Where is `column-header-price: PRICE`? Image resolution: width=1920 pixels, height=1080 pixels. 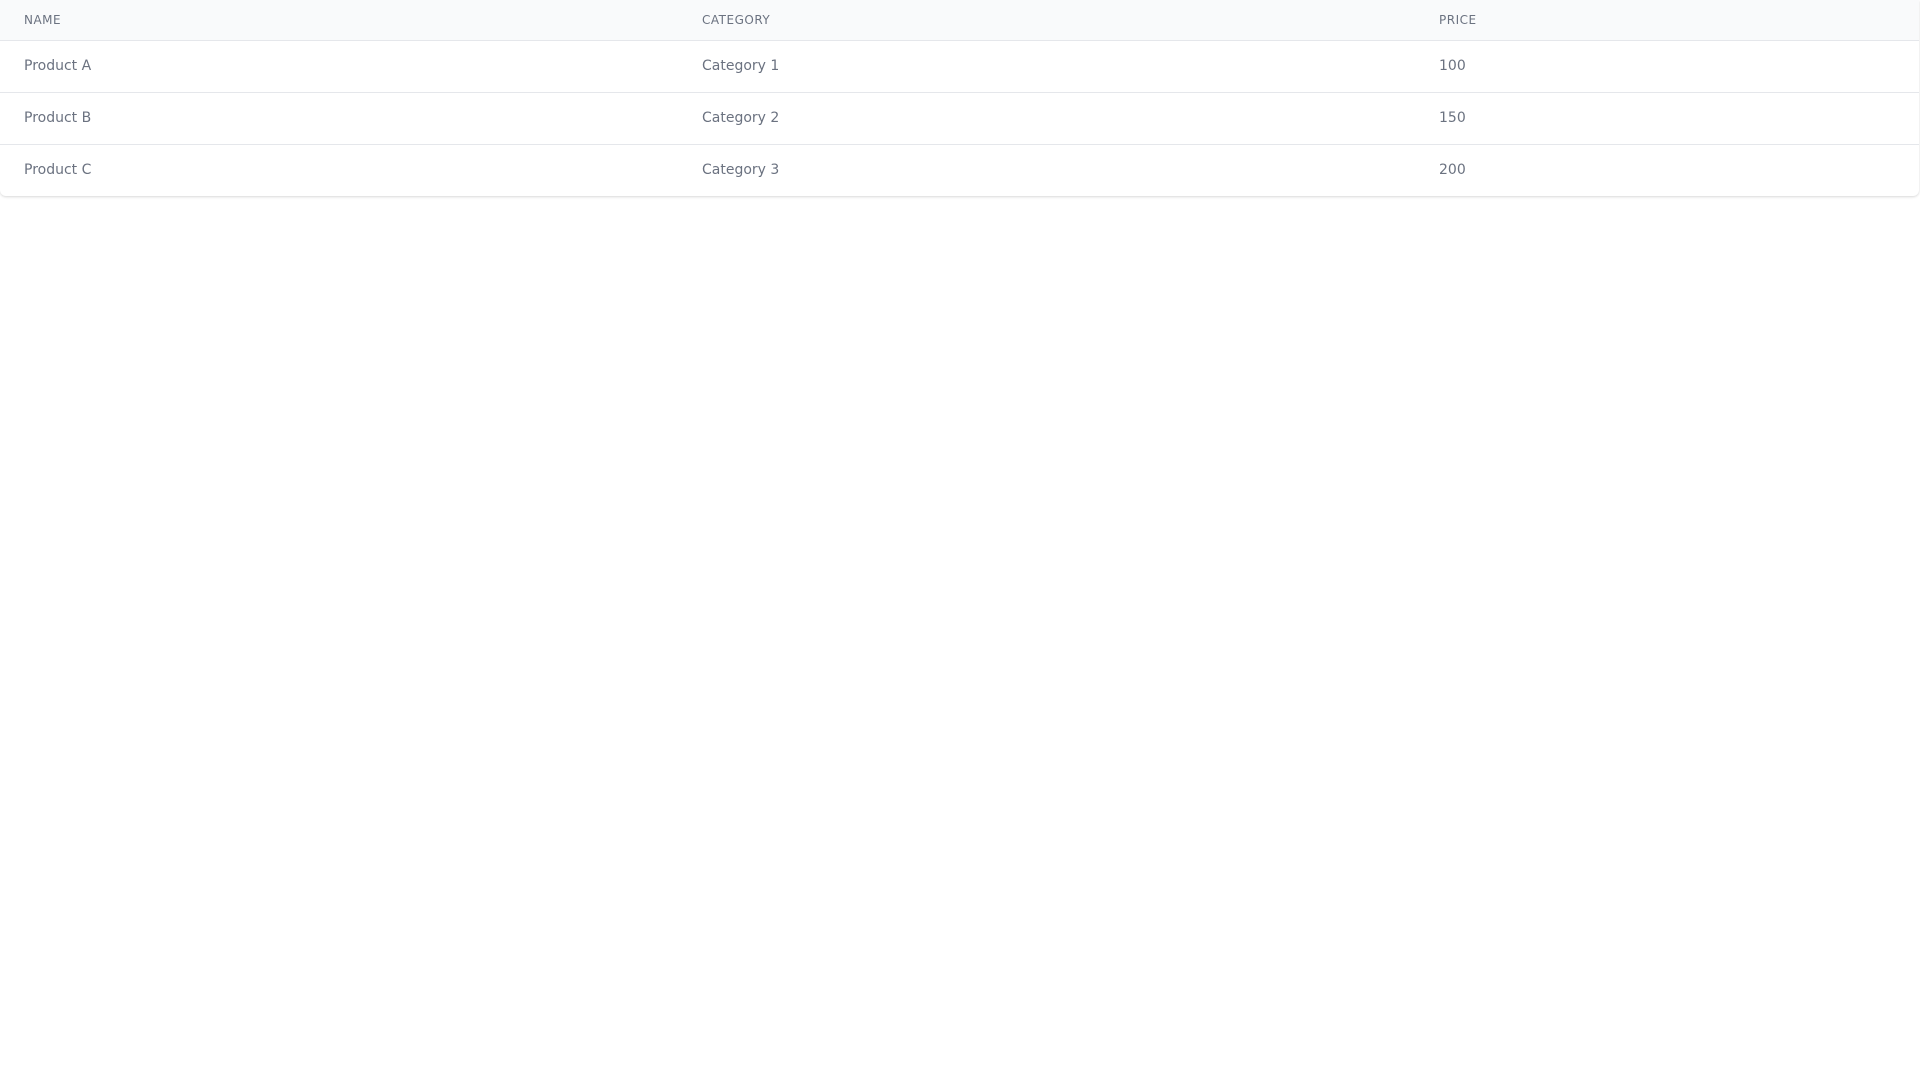
column-header-price: PRICE is located at coordinates (1667, 20).